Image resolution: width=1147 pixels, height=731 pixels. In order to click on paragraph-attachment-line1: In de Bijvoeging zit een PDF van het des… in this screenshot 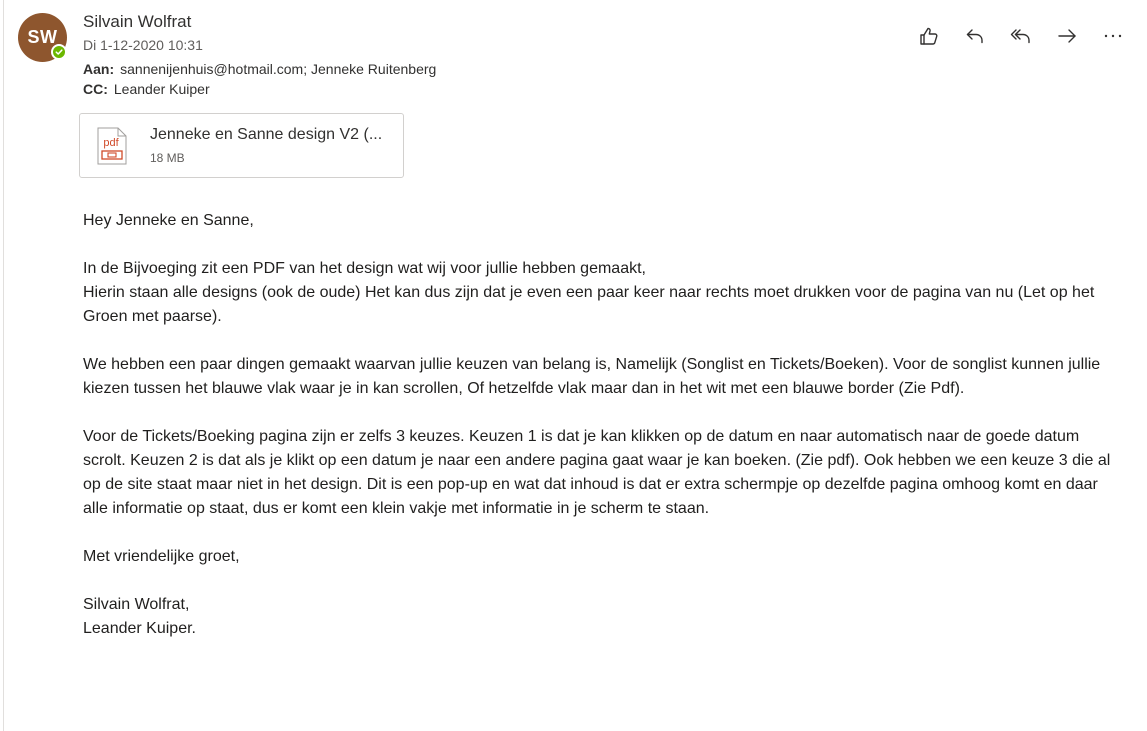, I will do `click(364, 268)`.